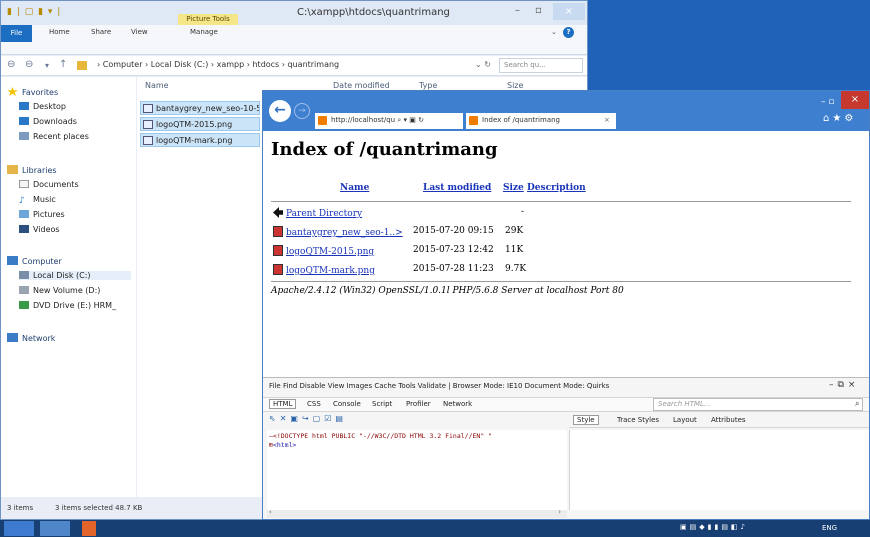  I want to click on file-row: logoQTM-mark.png, so click(200, 140).